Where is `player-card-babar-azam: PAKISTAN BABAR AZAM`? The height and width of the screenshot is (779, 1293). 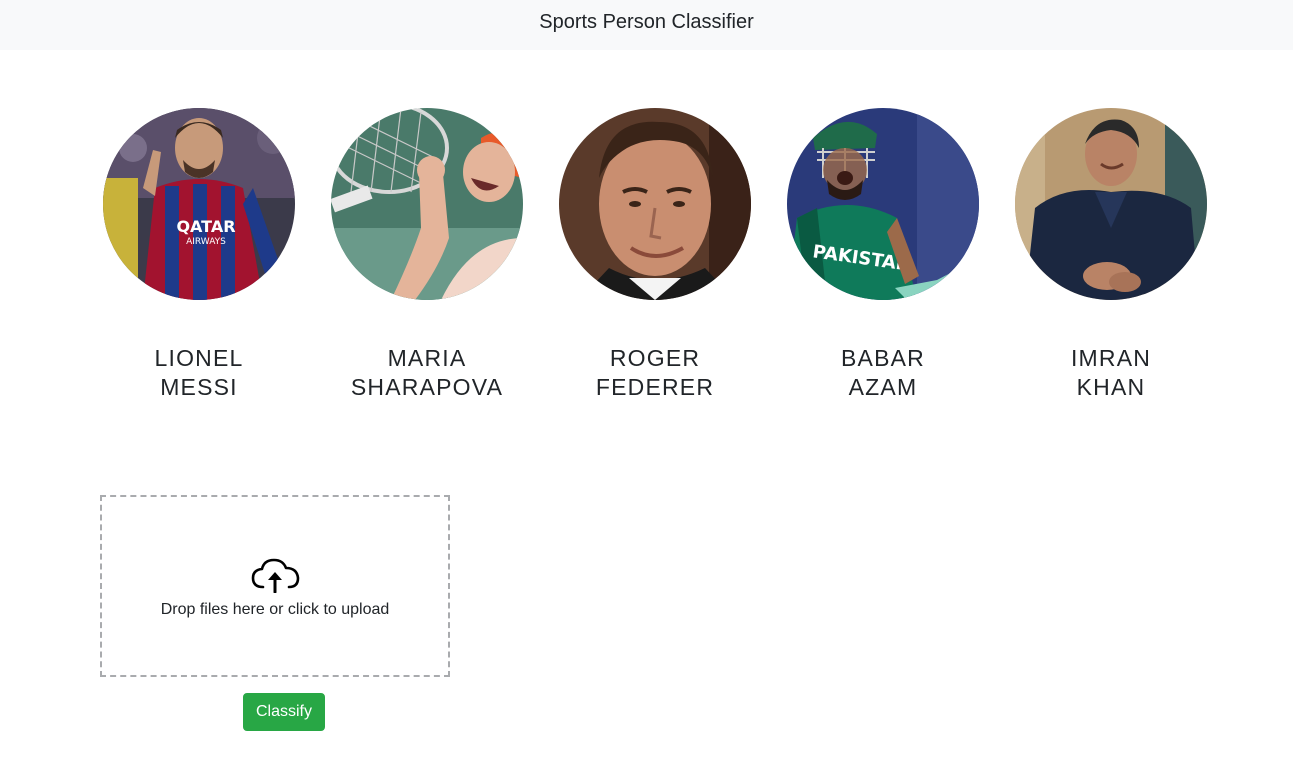 player-card-babar-azam: PAKISTAN BABAR AZAM is located at coordinates (883, 254).